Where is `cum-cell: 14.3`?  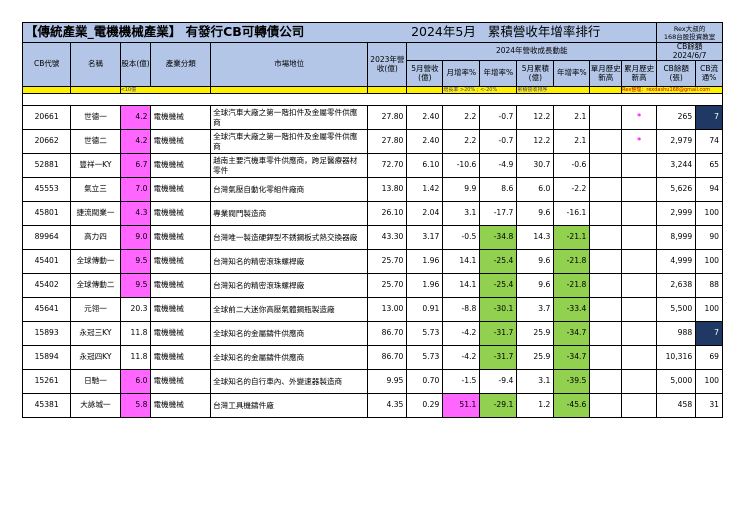 cum-cell: 14.3 is located at coordinates (535, 238).